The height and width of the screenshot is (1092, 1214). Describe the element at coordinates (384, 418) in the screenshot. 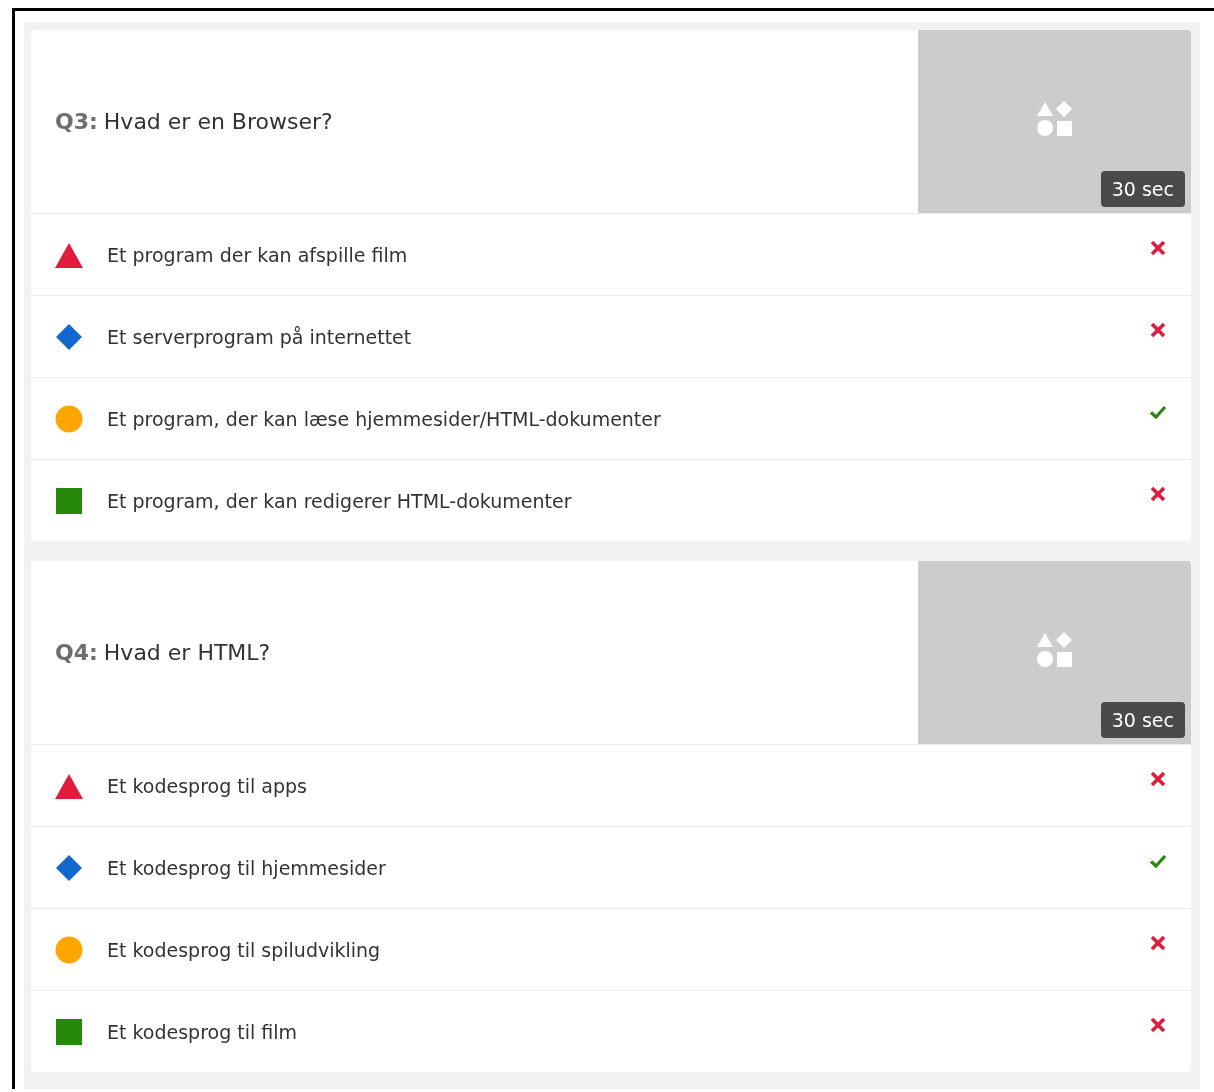

I see `answer-text: Et program, der kan læse hjemmesider/HTML-dokumenter` at that location.